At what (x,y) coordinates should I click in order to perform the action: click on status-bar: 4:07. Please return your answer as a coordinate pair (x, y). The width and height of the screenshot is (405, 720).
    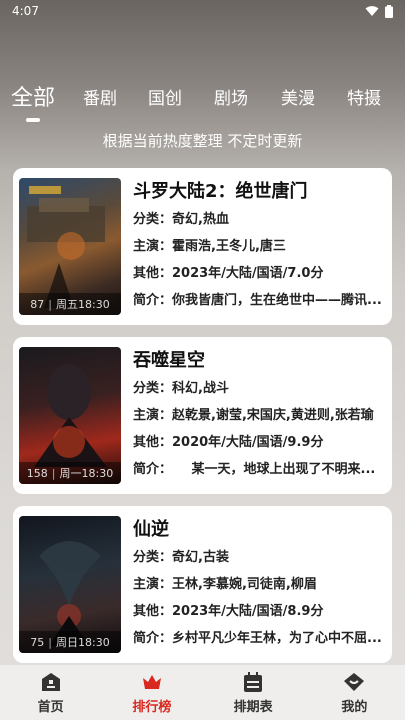
    Looking at the image, I should click on (202, 11).